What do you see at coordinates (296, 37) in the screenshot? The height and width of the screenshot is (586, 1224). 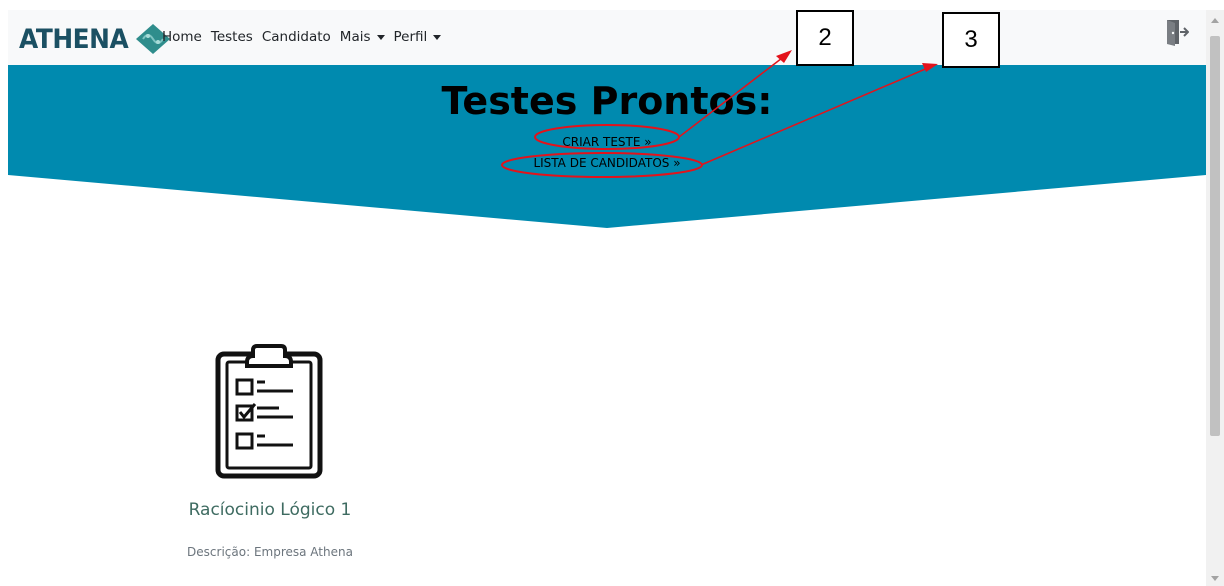 I see `nav-candidato: Candidato` at bounding box center [296, 37].